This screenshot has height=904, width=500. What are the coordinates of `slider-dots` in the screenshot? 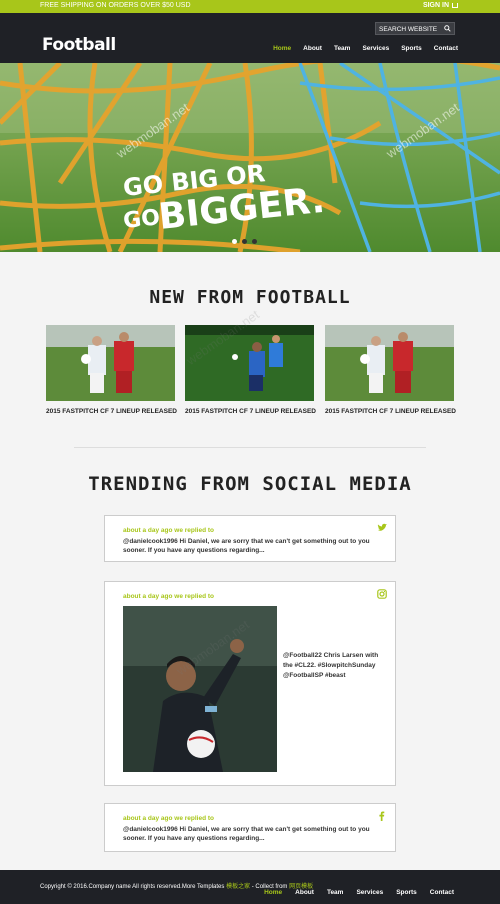 It's located at (244, 241).